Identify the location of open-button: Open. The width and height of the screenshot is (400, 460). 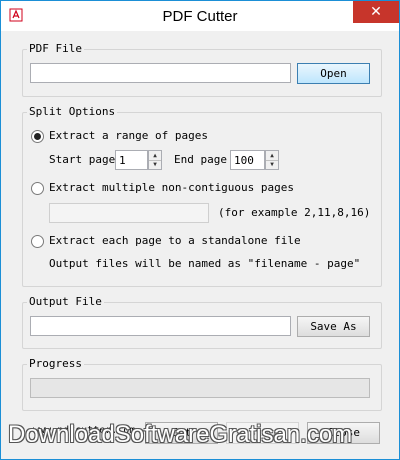
(333, 73).